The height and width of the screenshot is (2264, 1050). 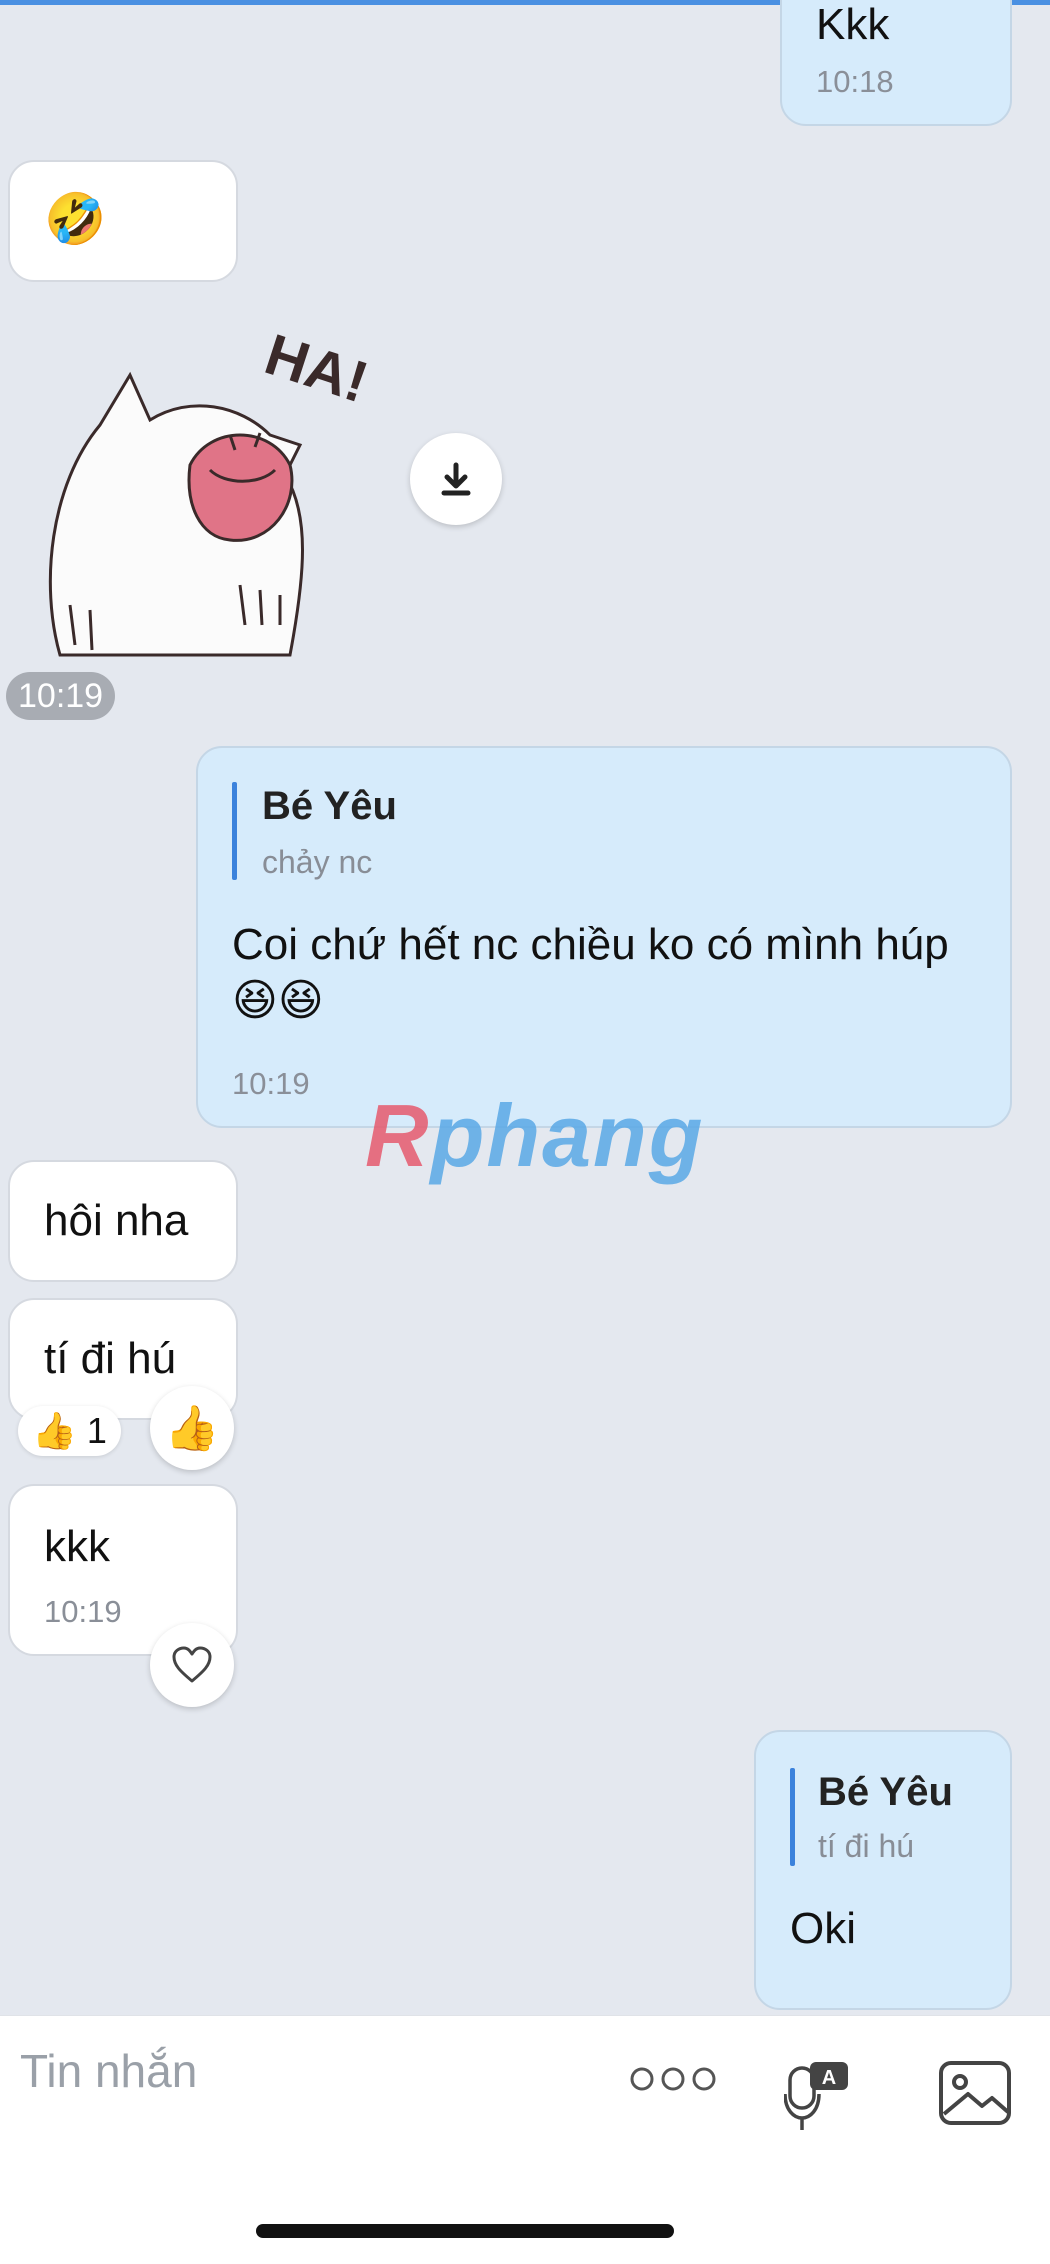 What do you see at coordinates (278, 1000) in the screenshot?
I see `message-emoji: 😆😆` at bounding box center [278, 1000].